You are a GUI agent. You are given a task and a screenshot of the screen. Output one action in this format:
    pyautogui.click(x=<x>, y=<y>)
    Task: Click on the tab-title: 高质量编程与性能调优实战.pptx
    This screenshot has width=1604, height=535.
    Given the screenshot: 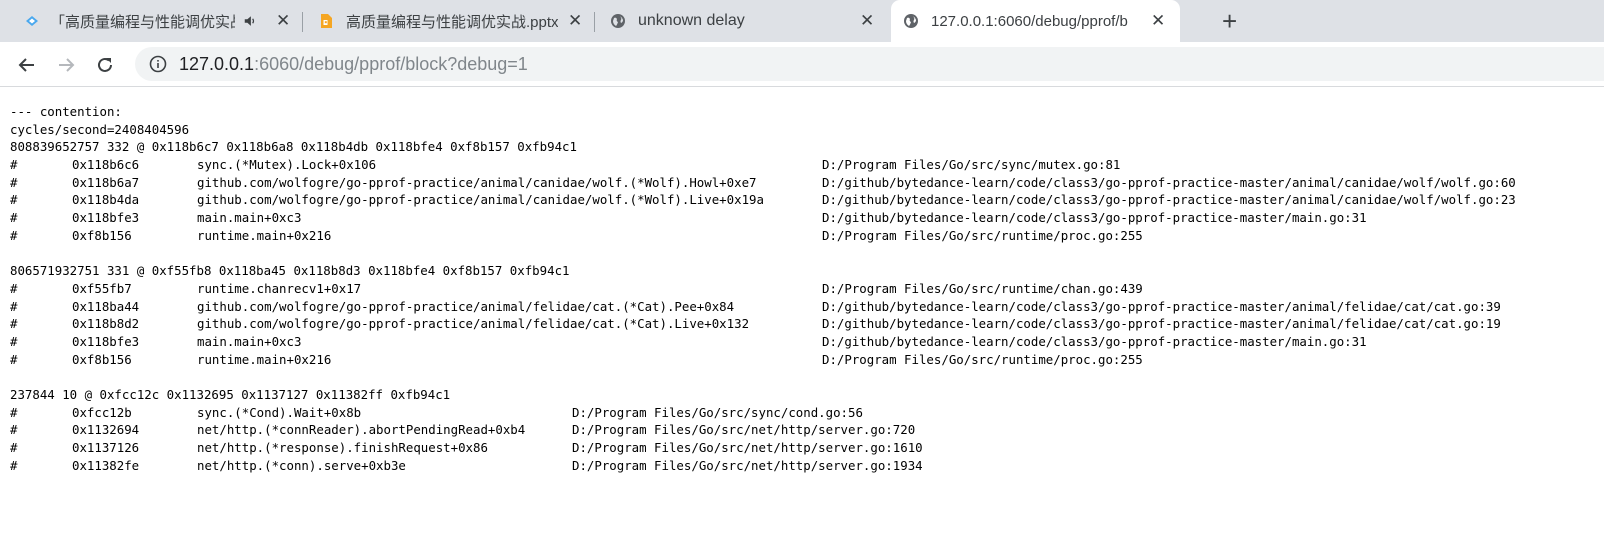 What is the action you would take?
    pyautogui.click(x=452, y=22)
    